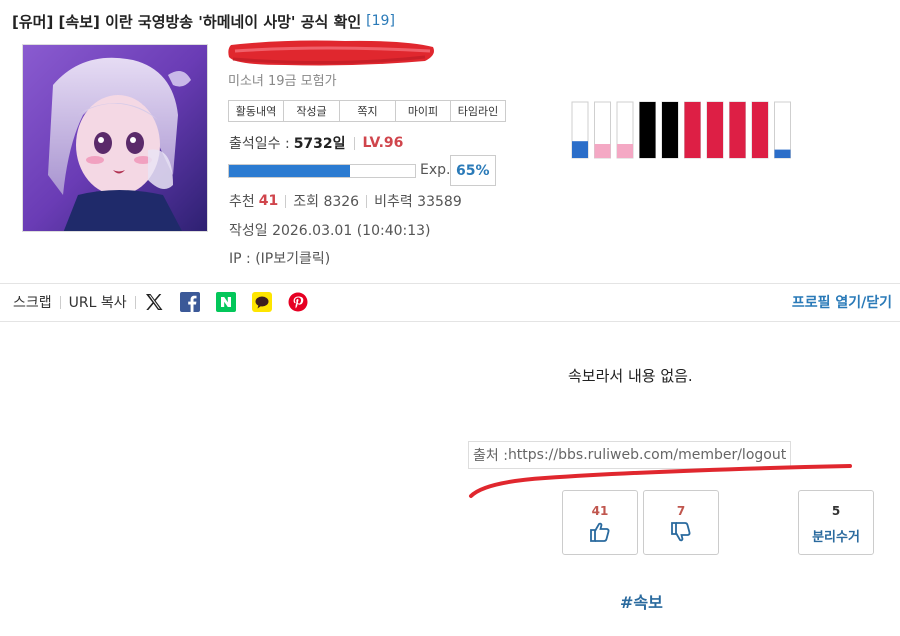 This screenshot has width=900, height=636. I want to click on profile-toggle-link: 프로필 열기/닫기, so click(842, 302).